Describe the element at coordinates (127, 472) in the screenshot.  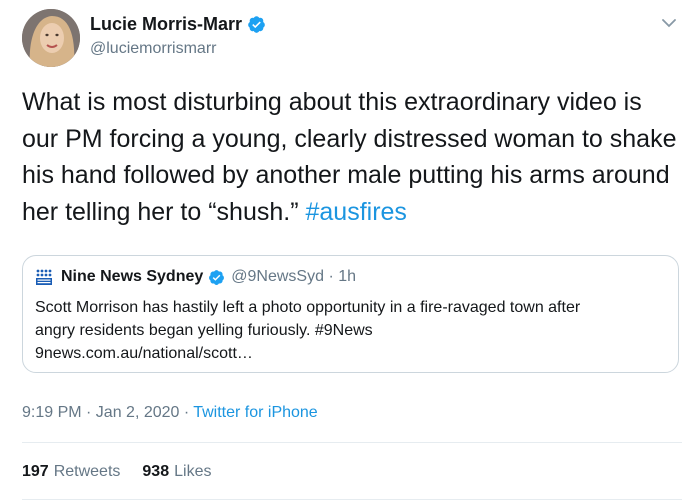
I see `engagement-stats: 197 Retweets 938 Likes` at that location.